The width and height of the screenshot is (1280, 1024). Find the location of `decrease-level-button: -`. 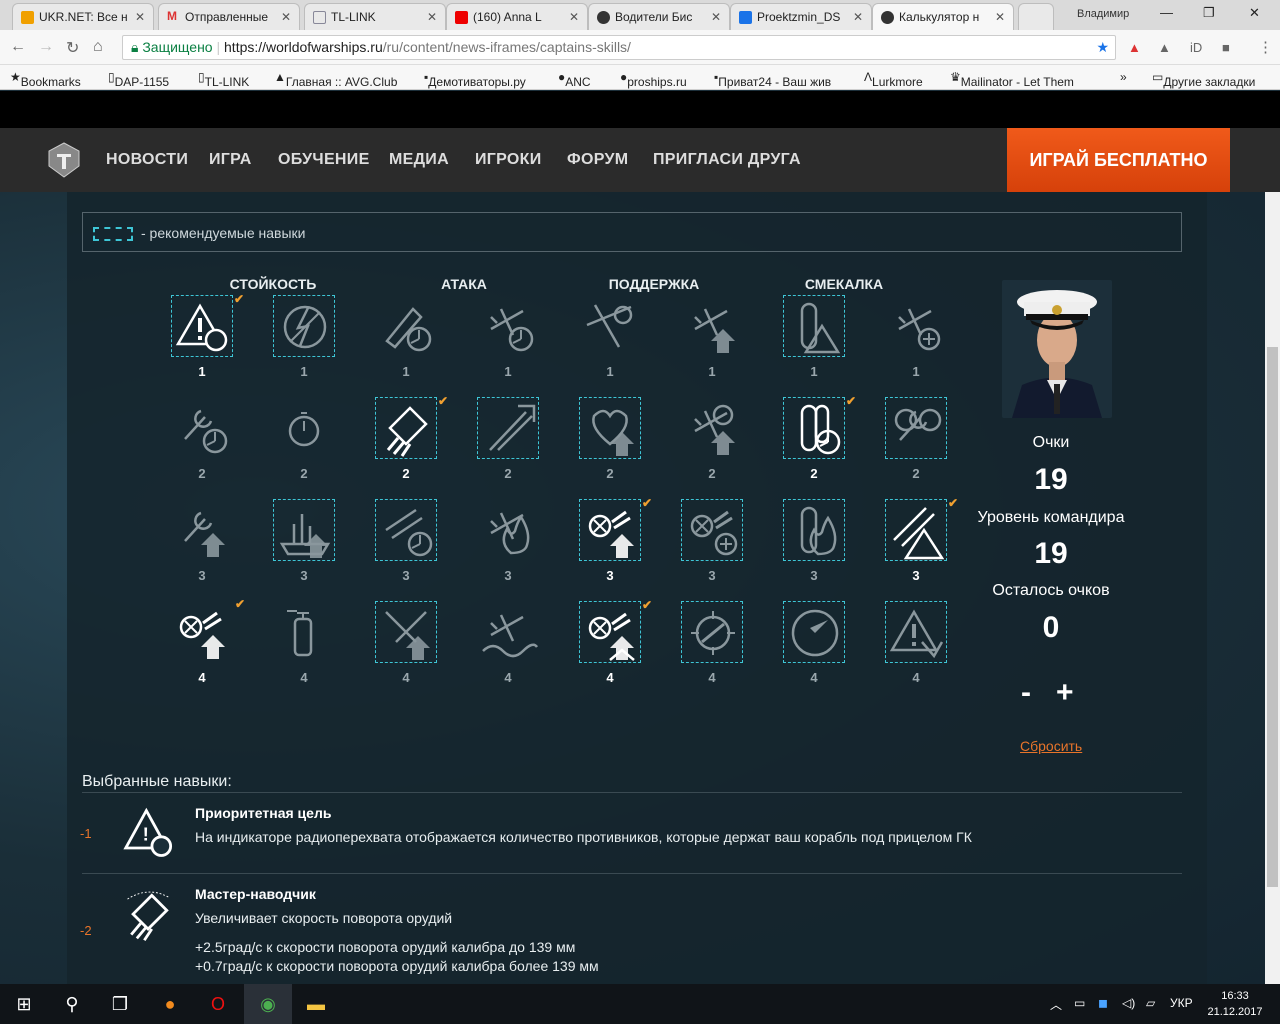

decrease-level-button: - is located at coordinates (1026, 693).